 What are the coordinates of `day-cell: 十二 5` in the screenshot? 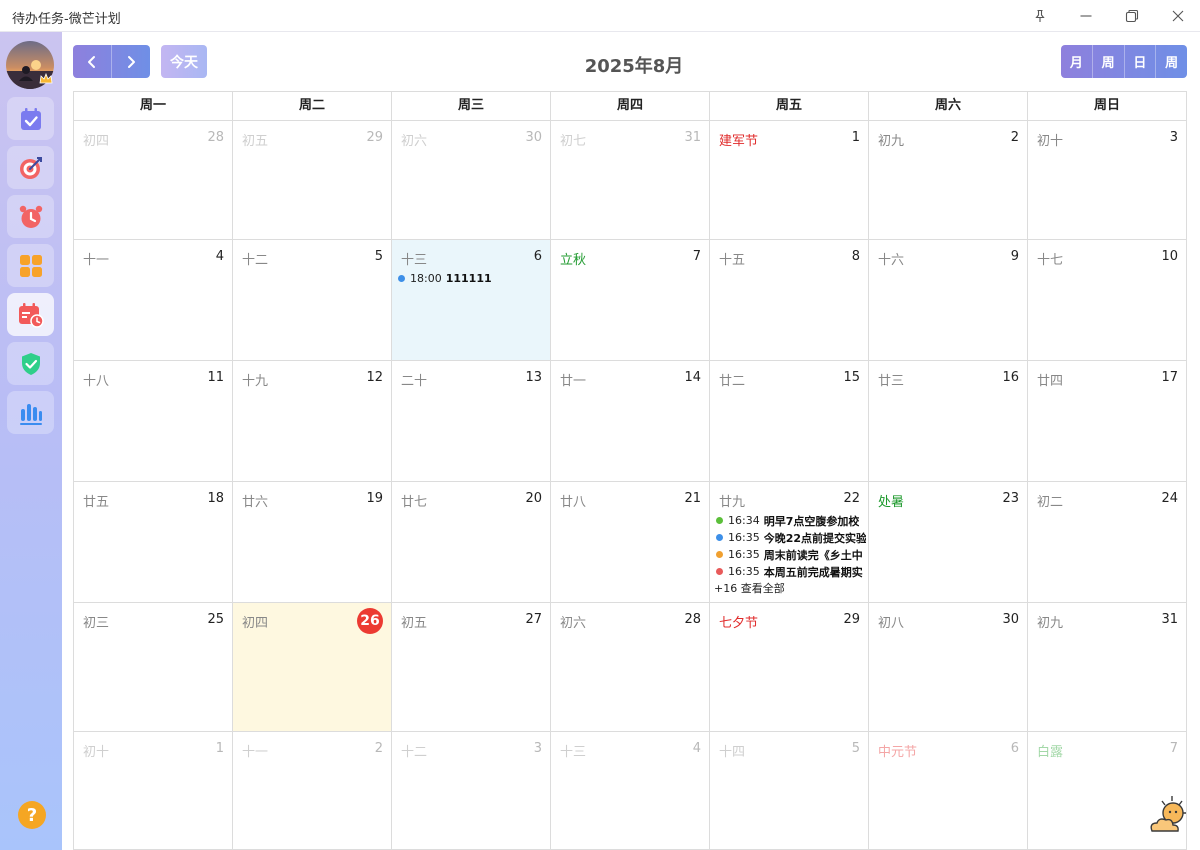 It's located at (312, 300).